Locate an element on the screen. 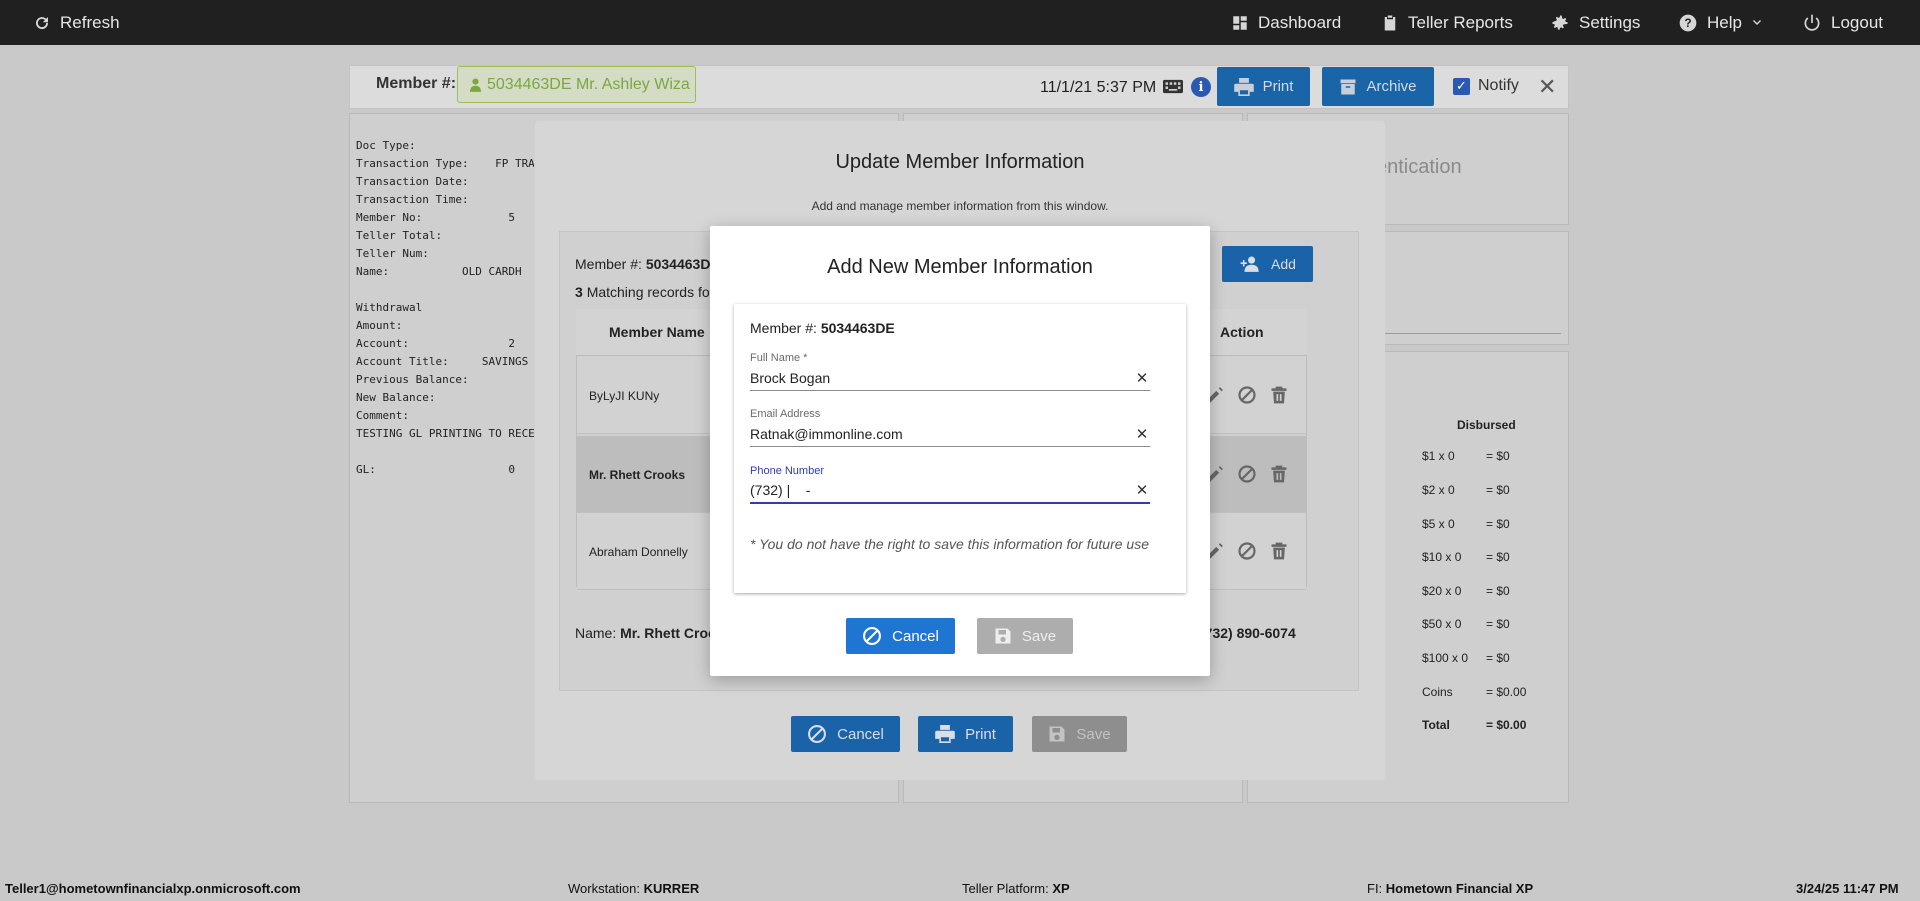  notify-label: Notify is located at coordinates (1498, 85).